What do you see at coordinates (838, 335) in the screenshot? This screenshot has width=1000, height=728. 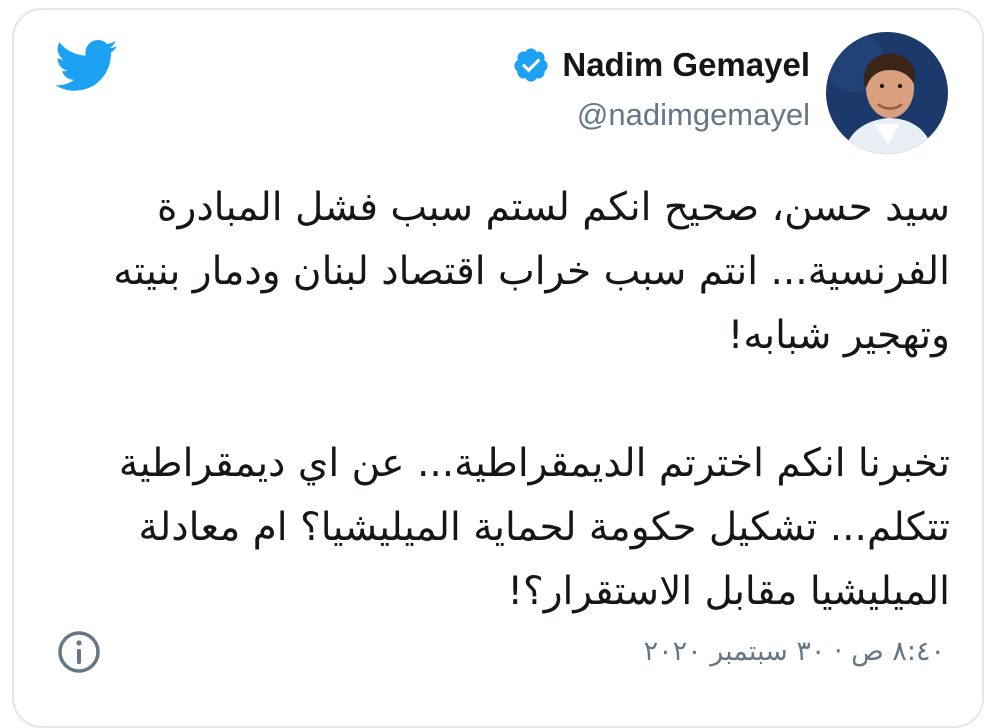 I see `tweet-text-line: وتهجير شبابه!` at bounding box center [838, 335].